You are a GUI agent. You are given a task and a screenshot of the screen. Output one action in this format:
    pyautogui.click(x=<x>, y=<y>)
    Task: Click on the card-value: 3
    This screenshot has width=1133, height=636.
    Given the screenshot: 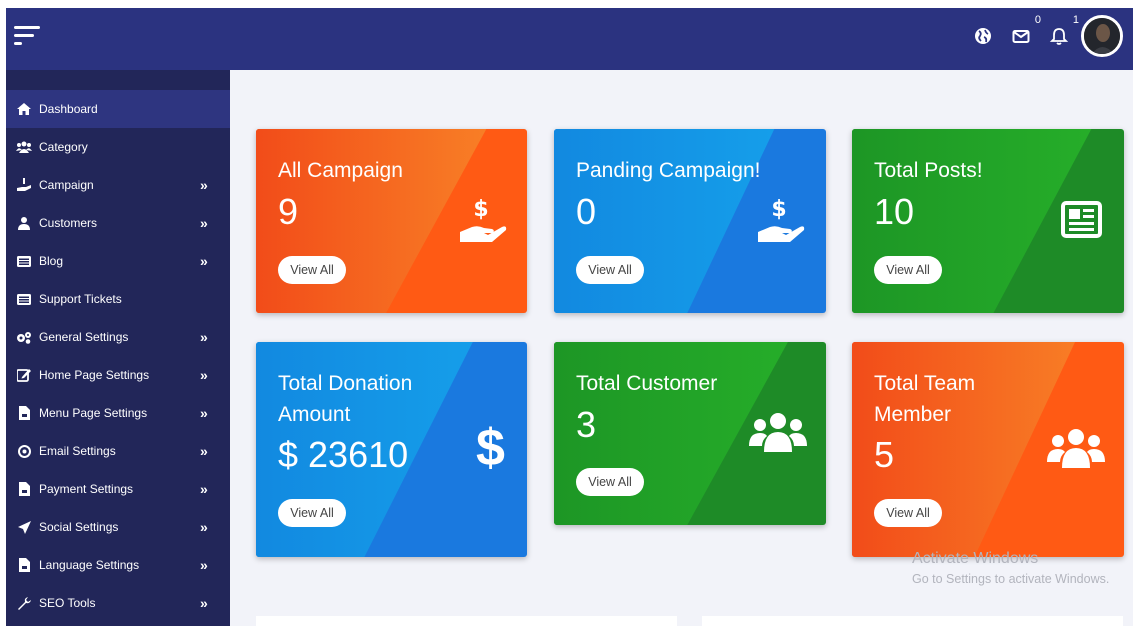 What is the action you would take?
    pyautogui.click(x=586, y=424)
    